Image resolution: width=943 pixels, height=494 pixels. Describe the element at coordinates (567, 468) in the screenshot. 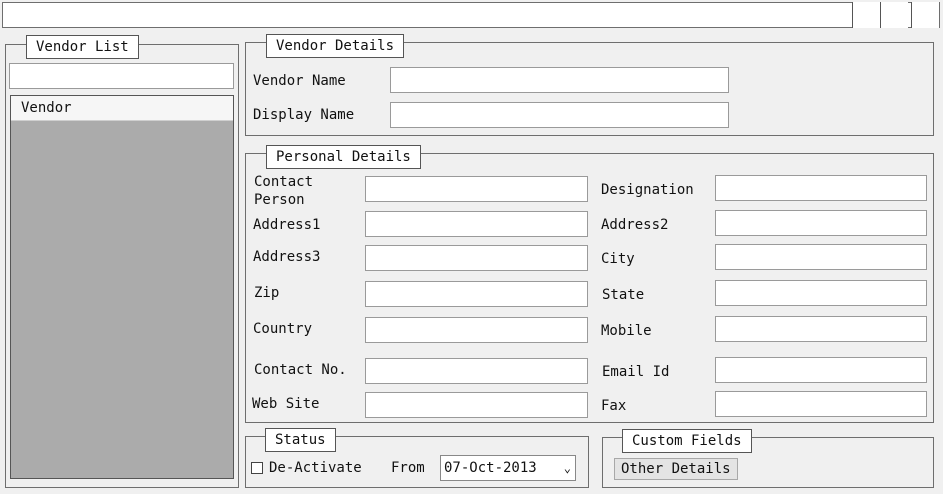

I see `chevron-down-icon: ⌄` at that location.